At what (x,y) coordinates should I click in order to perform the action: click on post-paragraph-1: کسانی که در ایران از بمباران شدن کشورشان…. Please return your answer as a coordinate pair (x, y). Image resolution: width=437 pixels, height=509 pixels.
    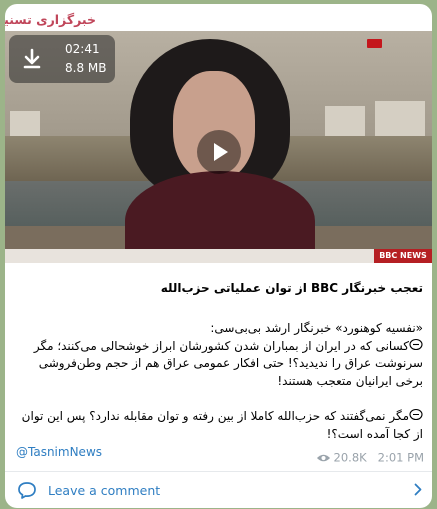
    Looking at the image, I should click on (218, 364).